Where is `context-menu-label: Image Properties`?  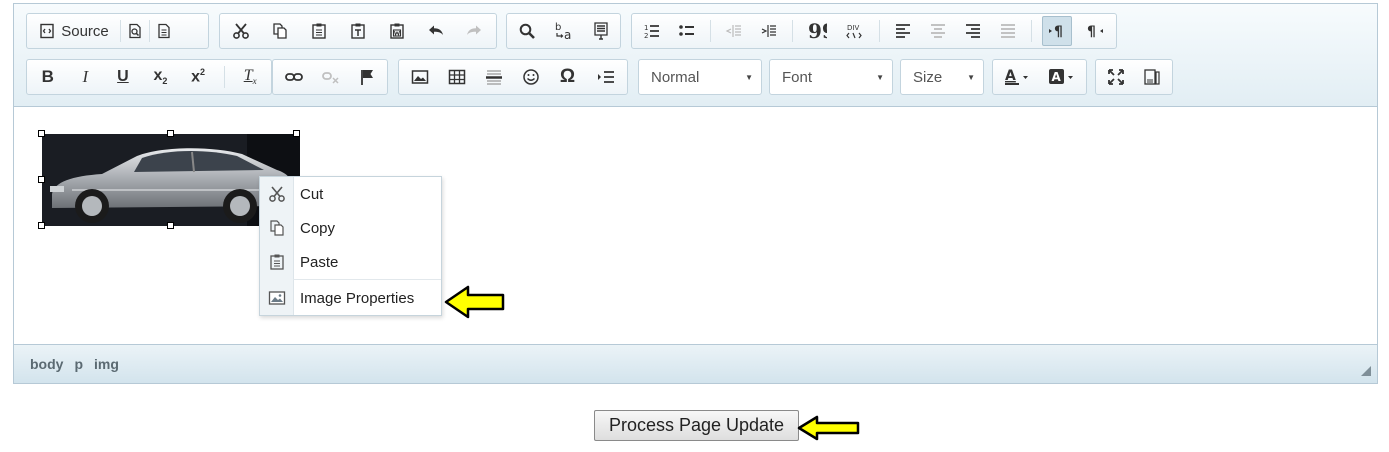
context-menu-label: Image Properties is located at coordinates (357, 298).